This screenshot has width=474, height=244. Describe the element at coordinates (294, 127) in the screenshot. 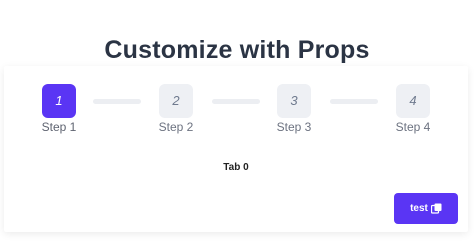

I see `step-3-label: Step 3` at that location.